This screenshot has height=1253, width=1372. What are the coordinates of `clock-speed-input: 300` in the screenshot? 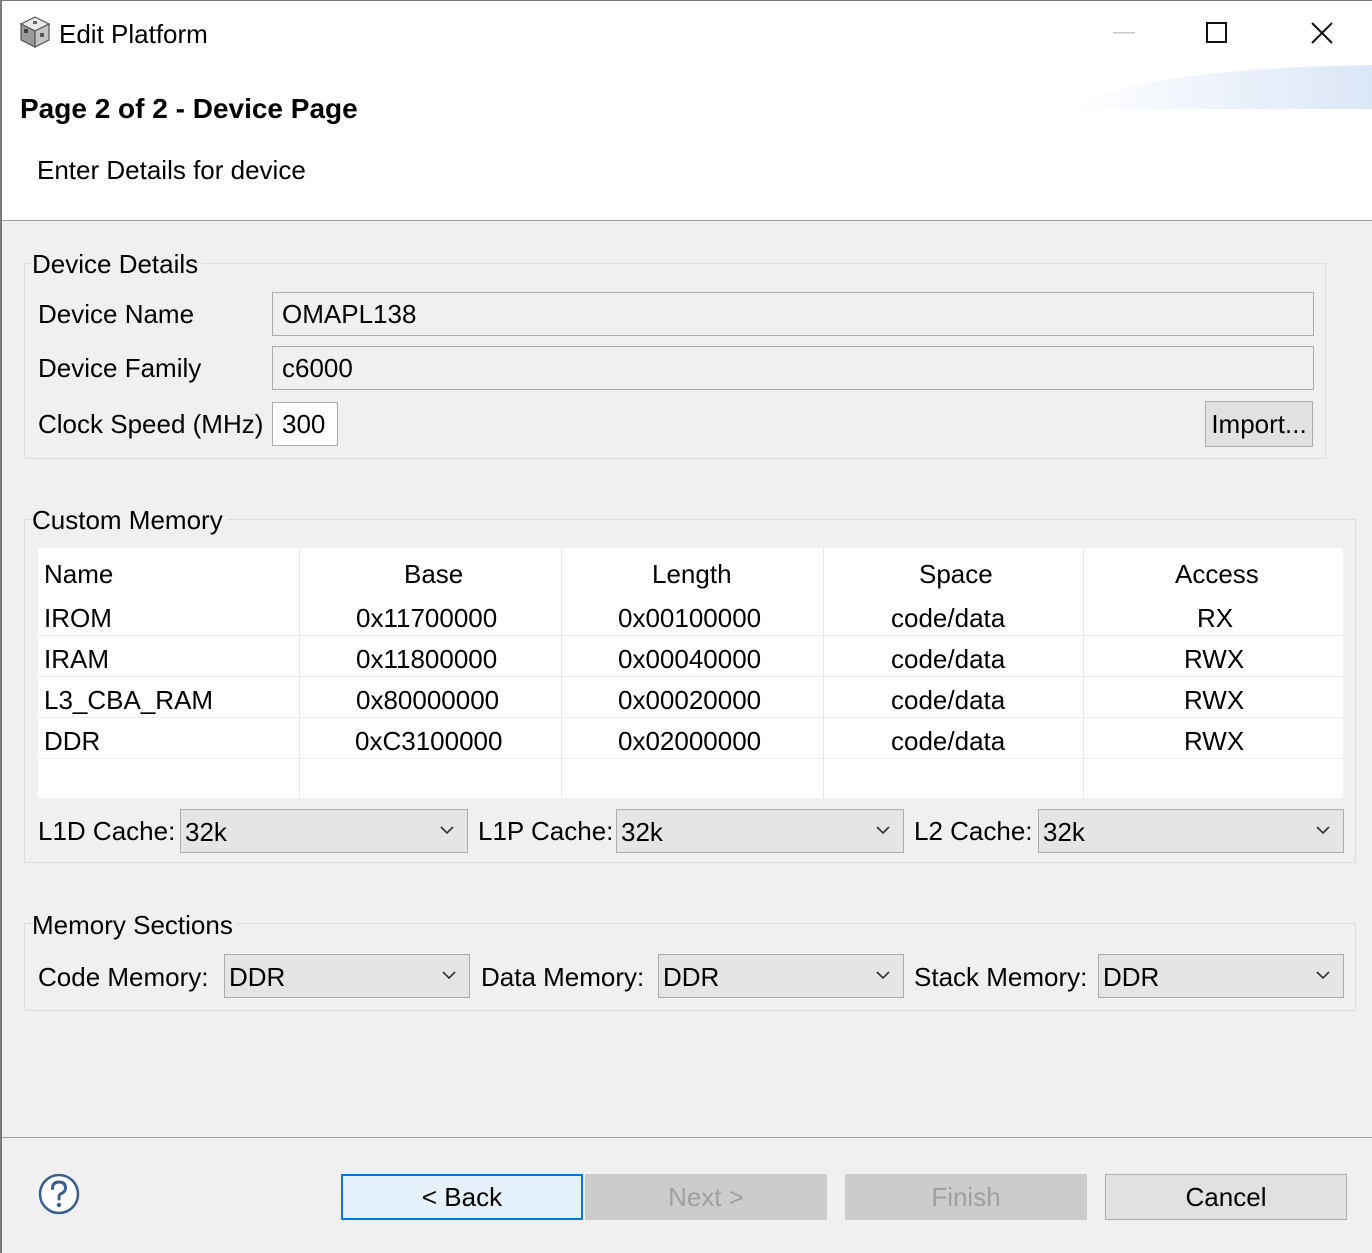 It's located at (305, 424).